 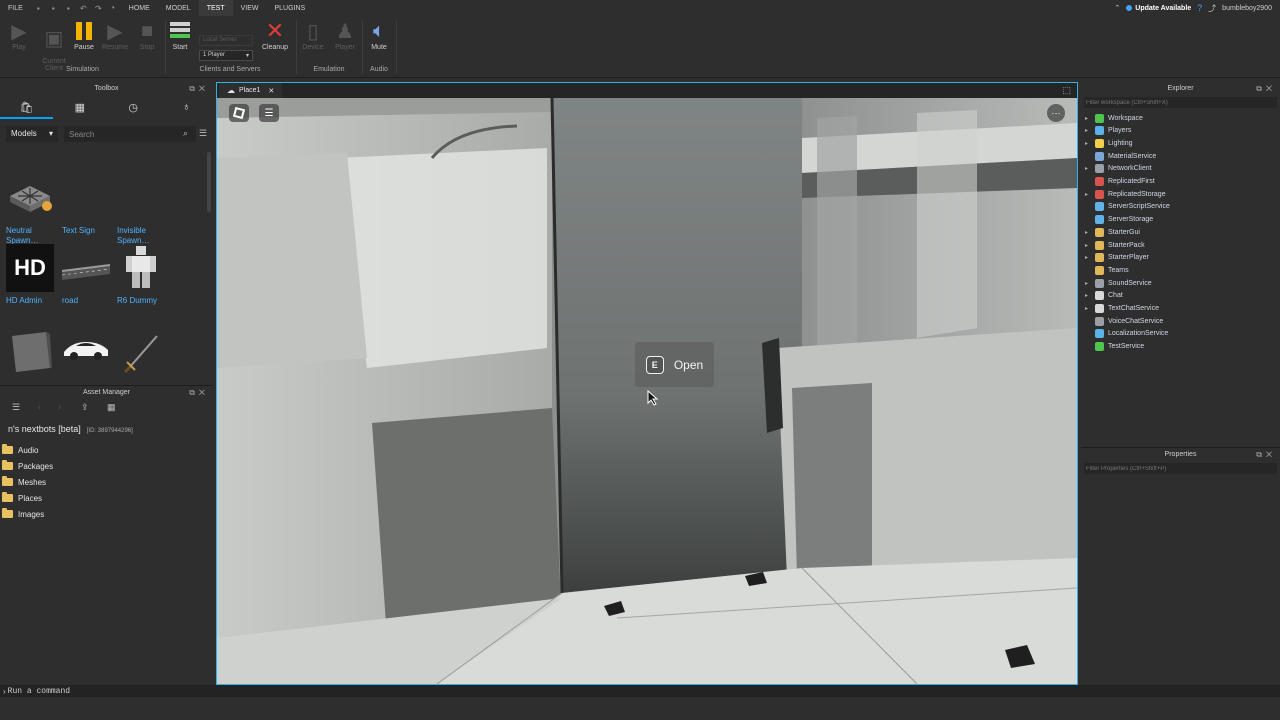 I want to click on toolbox-scrollbar, so click(x=209, y=182).